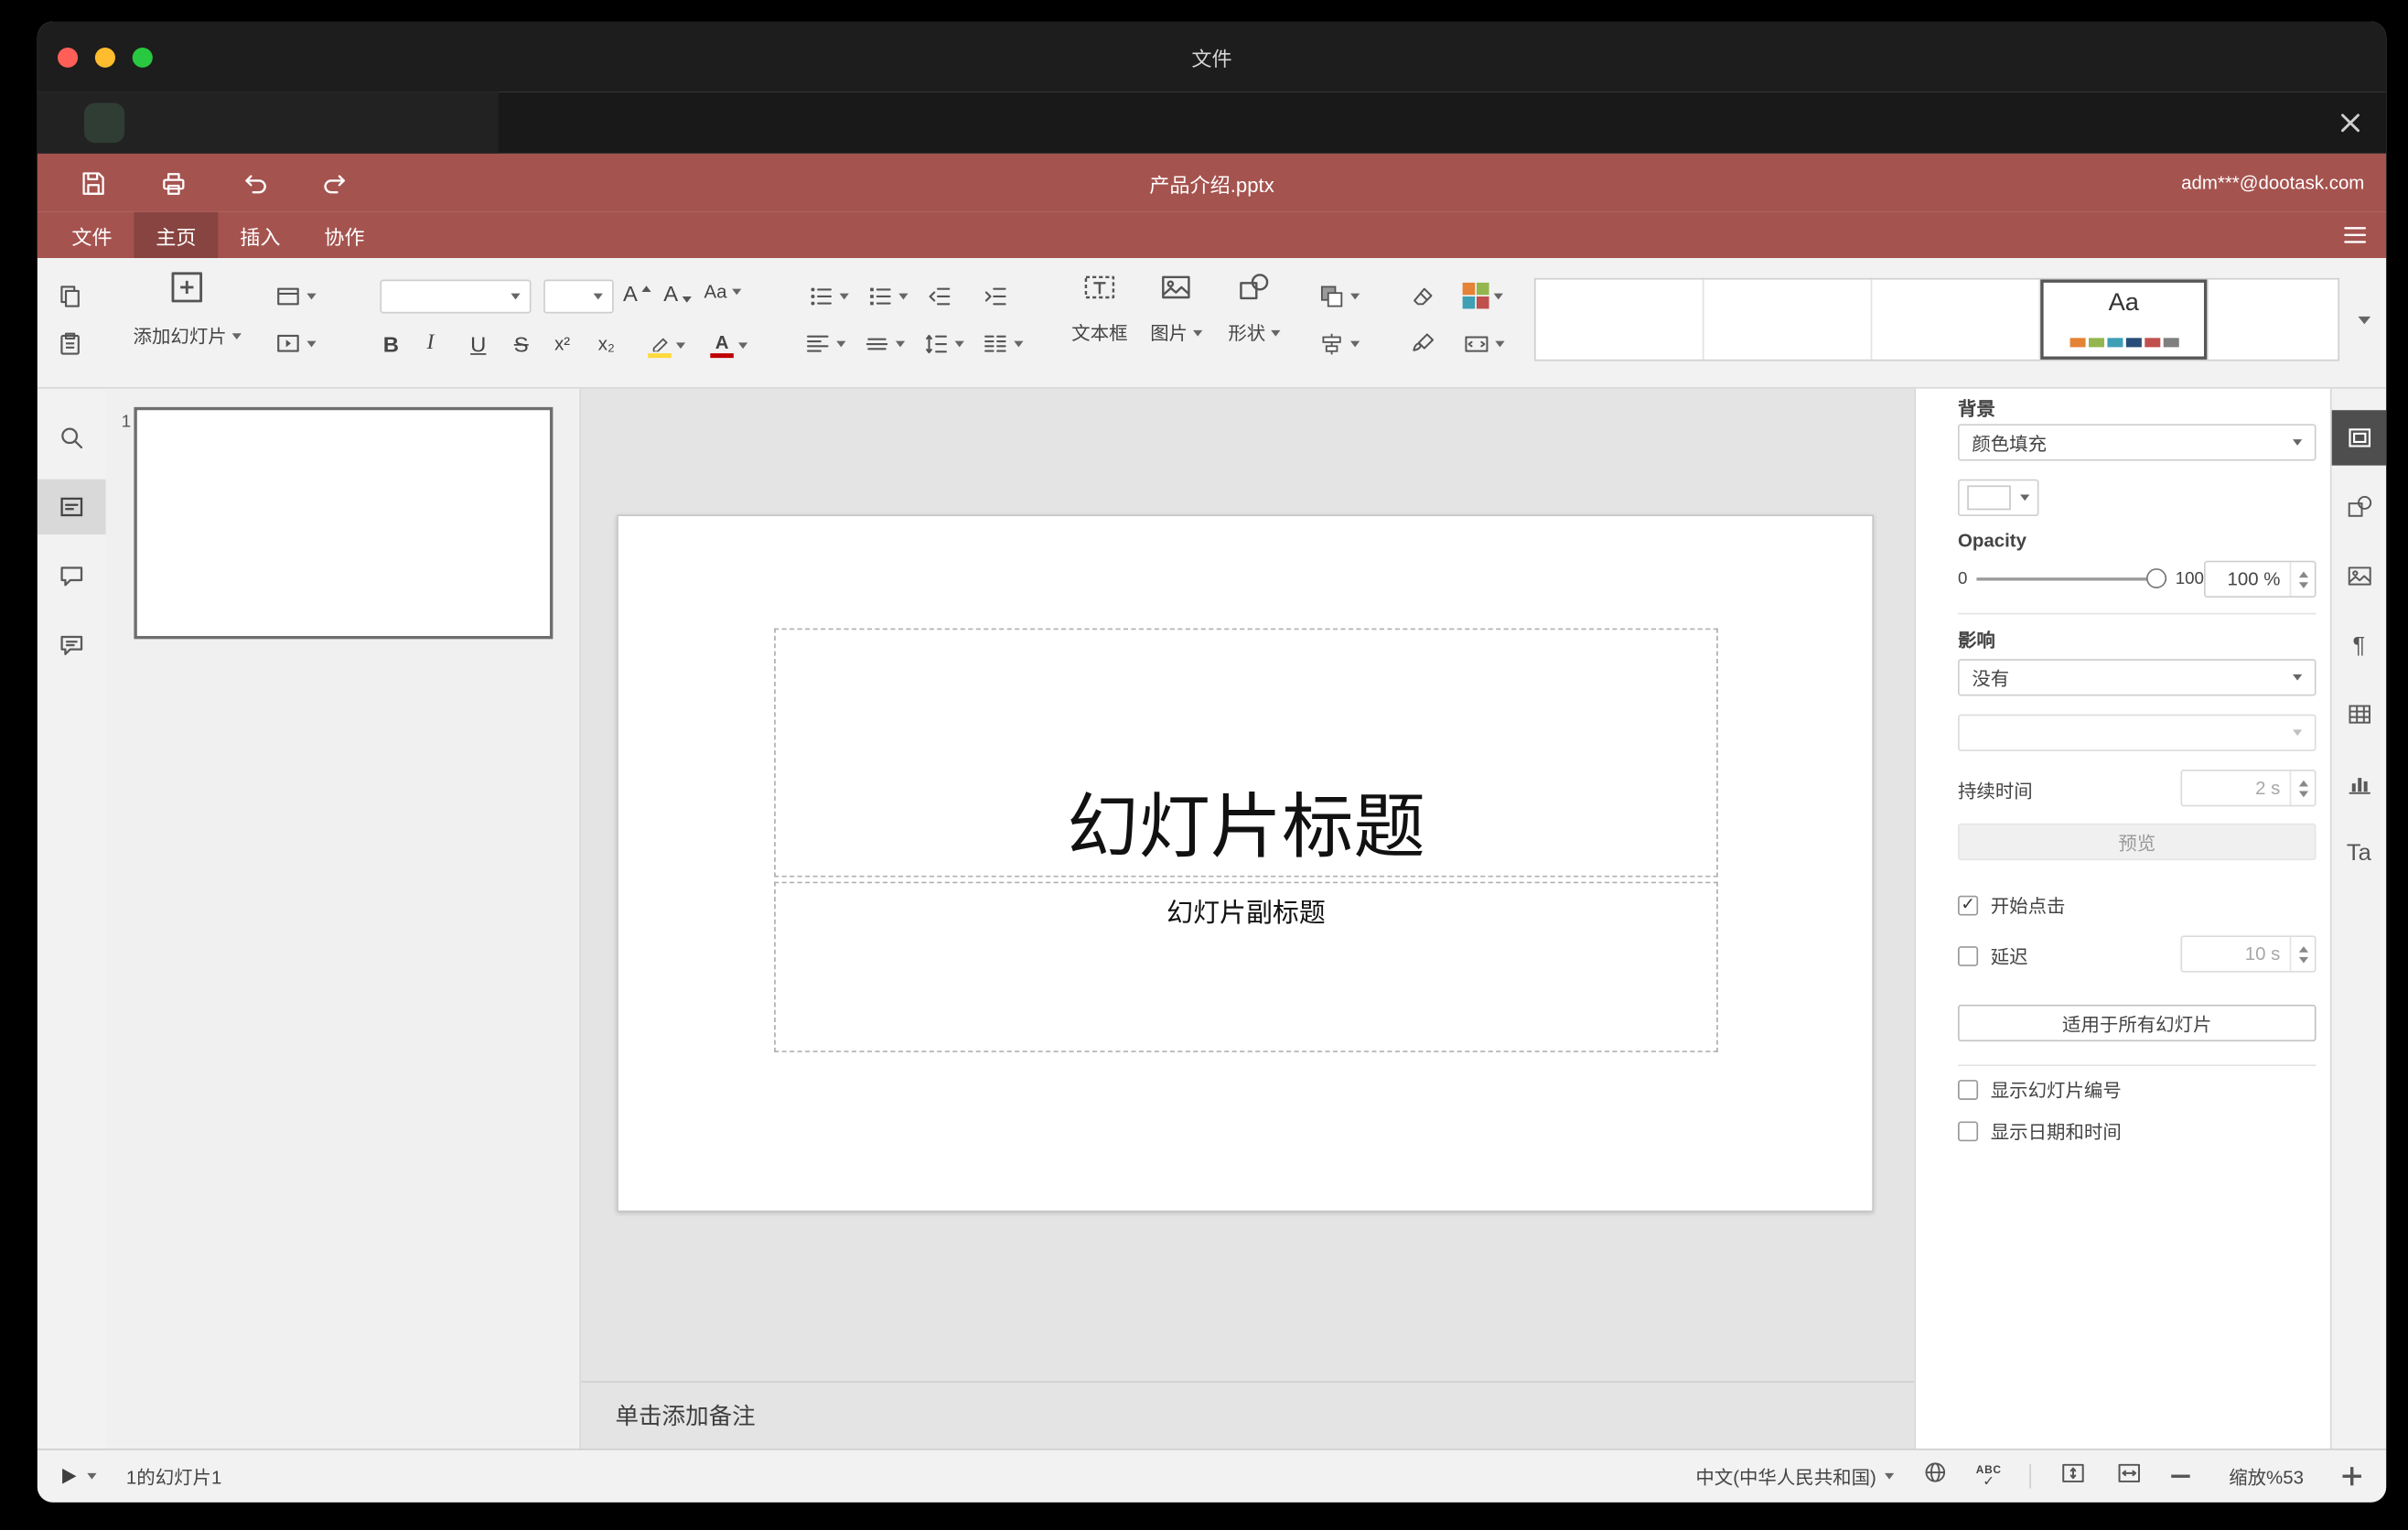 This screenshot has width=2408, height=1530. Describe the element at coordinates (295, 296) in the screenshot. I see `change-layout-button` at that location.